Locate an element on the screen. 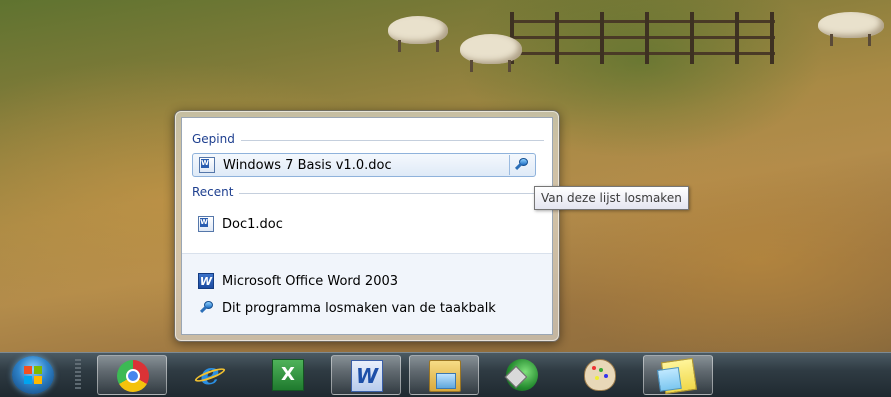 This screenshot has height=397, width=891. media-center-icon is located at coordinates (522, 375).